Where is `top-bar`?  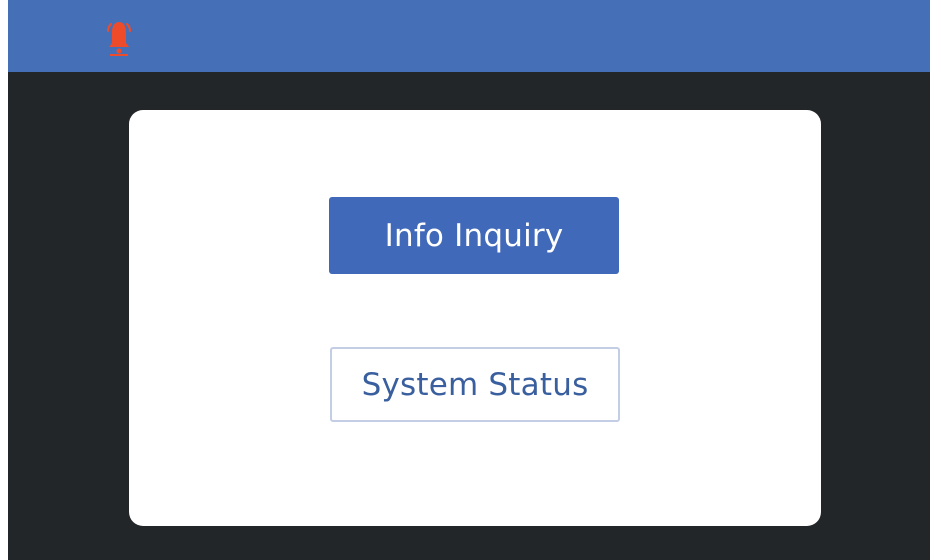
top-bar is located at coordinates (469, 36).